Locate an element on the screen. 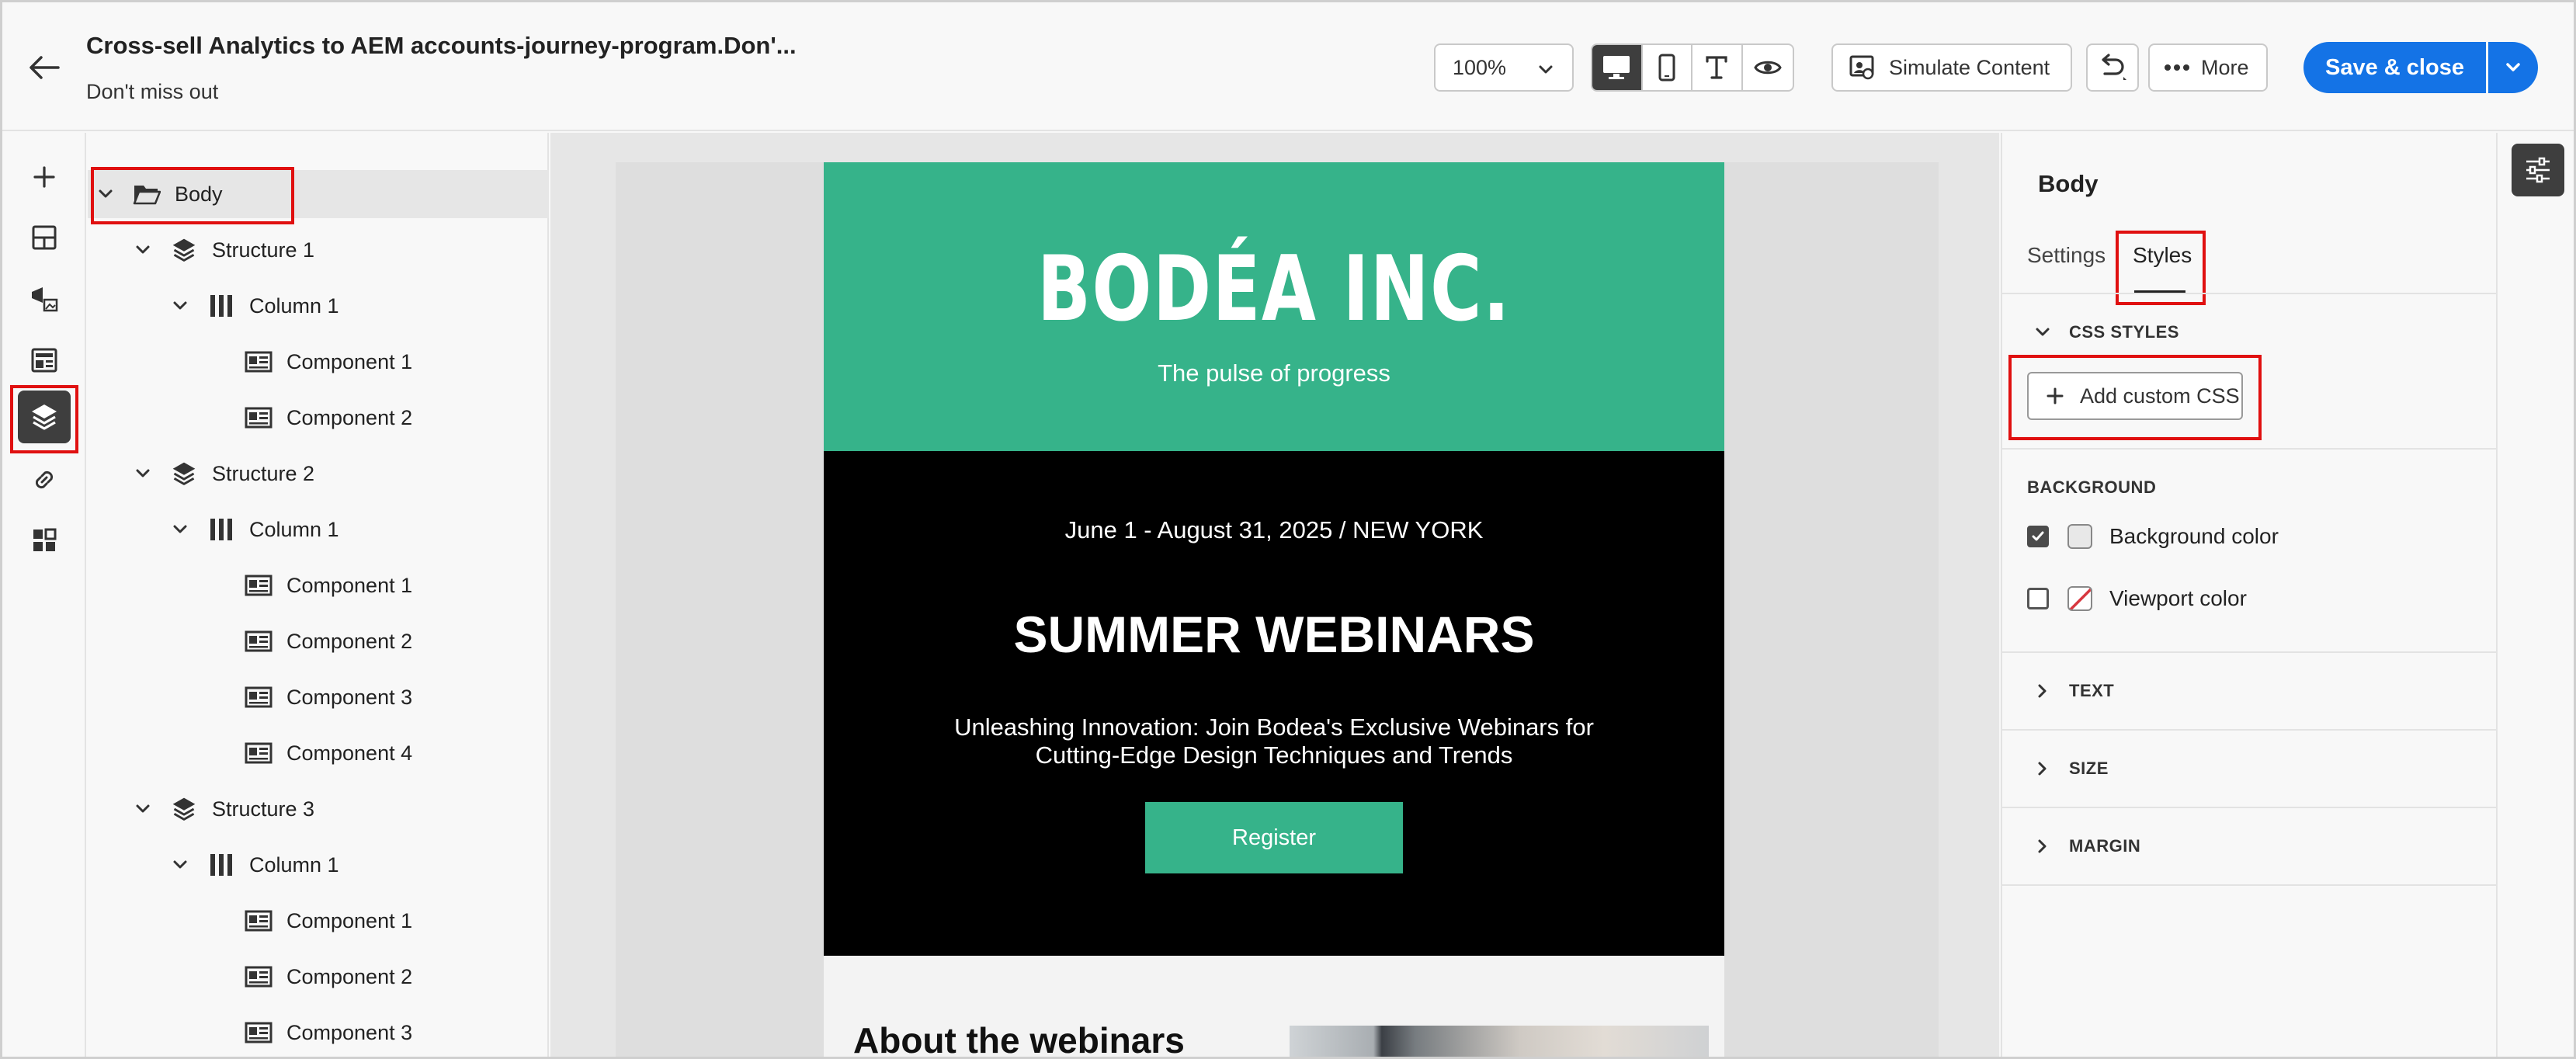 This screenshot has height=1059, width=2576. tree-item-component: Component 4 is located at coordinates (318, 753).